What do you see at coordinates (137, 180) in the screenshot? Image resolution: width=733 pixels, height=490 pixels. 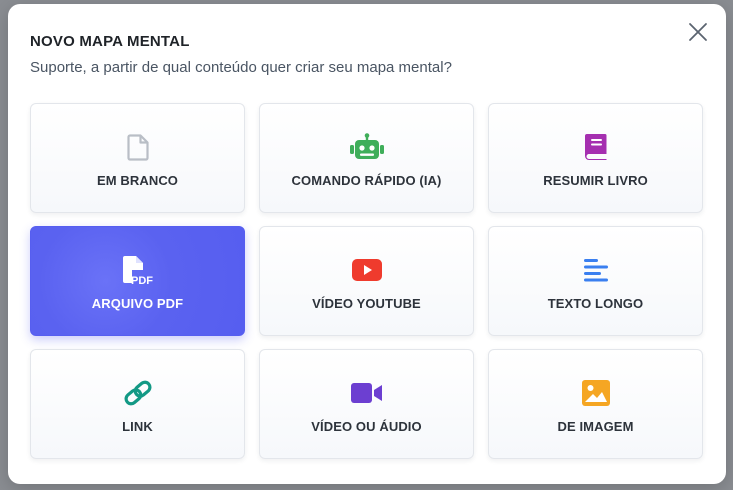 I see `option-label: EM BRANCO` at bounding box center [137, 180].